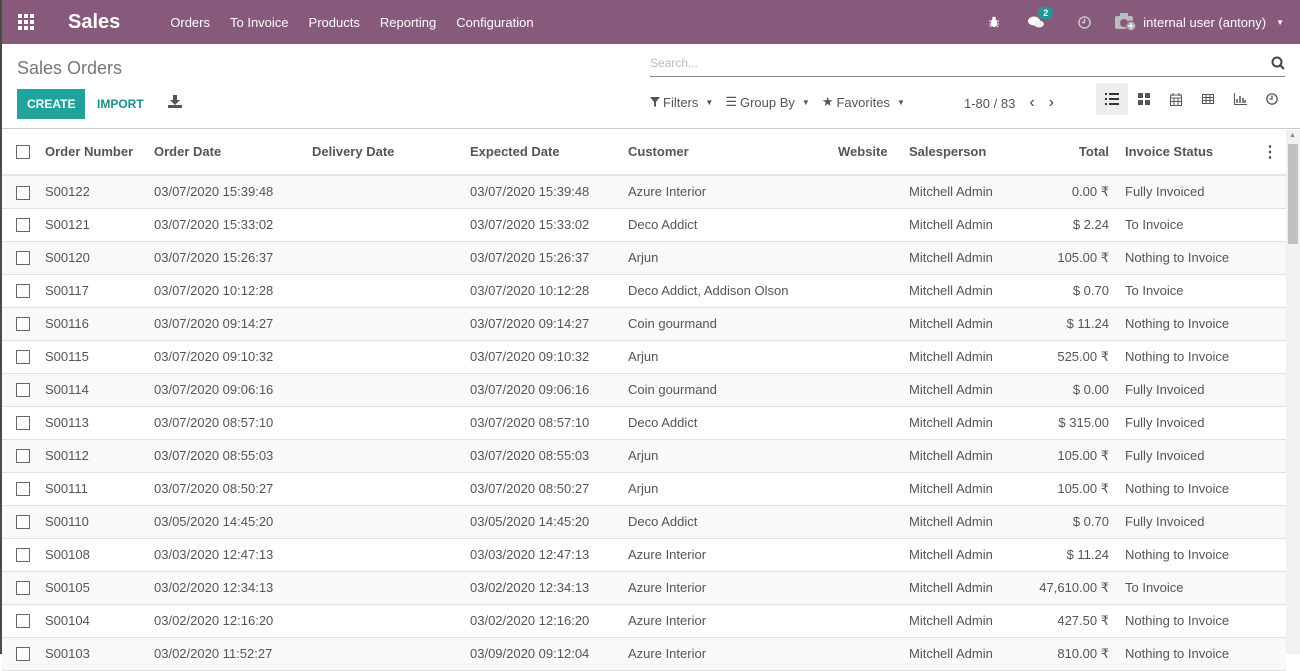  What do you see at coordinates (1069, 522) in the screenshot?
I see `cell-total: $ 0.70` at bounding box center [1069, 522].